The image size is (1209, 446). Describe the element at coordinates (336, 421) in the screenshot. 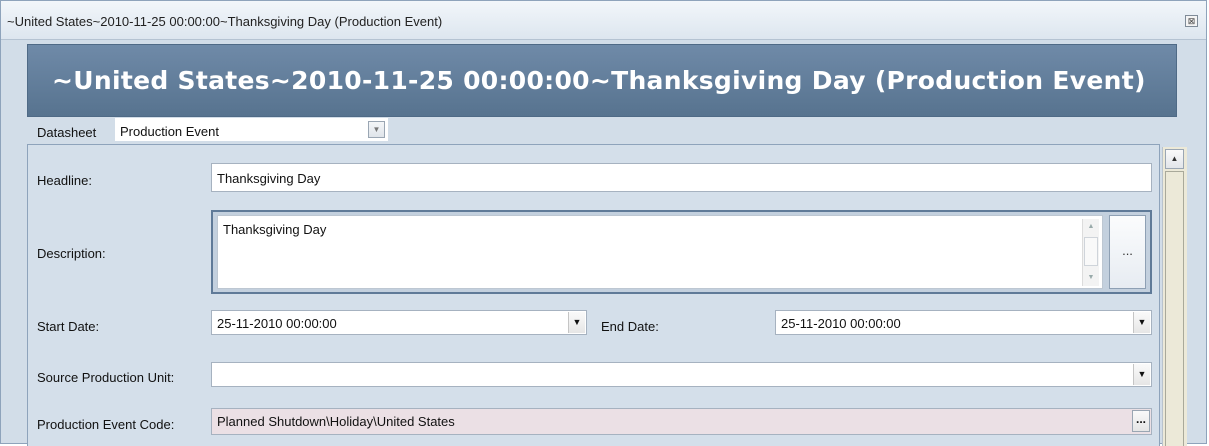

I see `production-event-code-value: Planned Shutdown\Holiday\United States` at that location.